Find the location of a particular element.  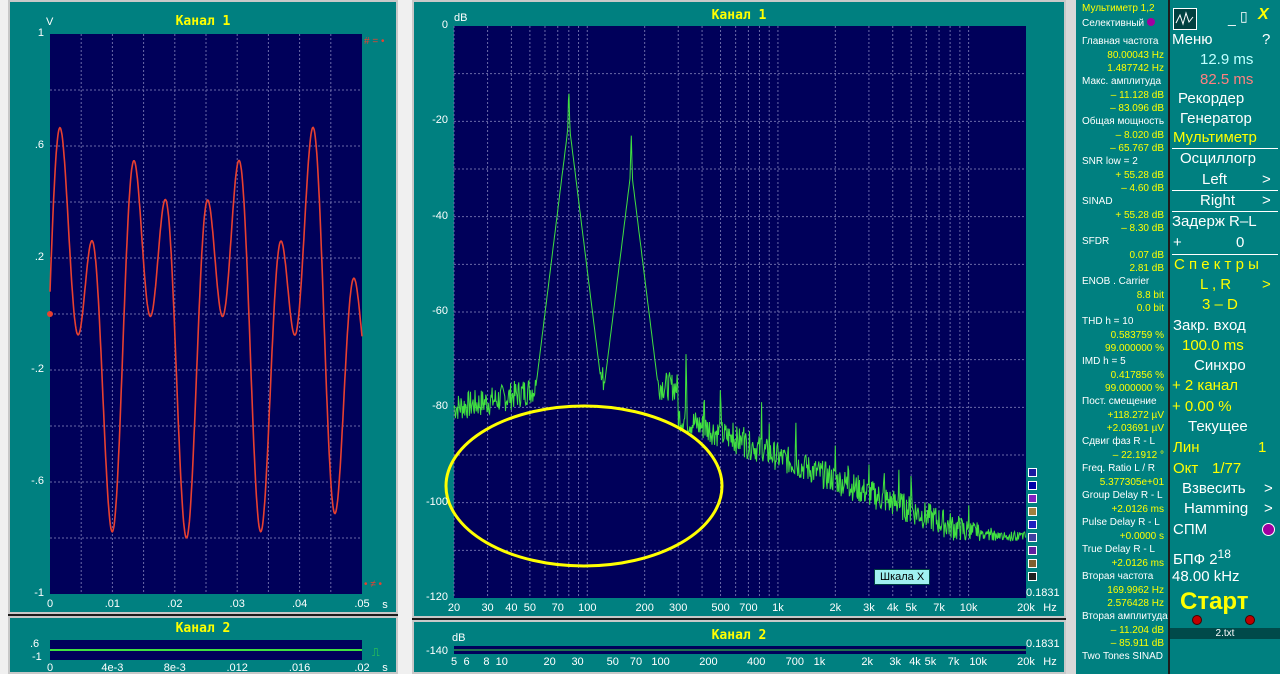

spectrum2-x-tick: 700 is located at coordinates (794, 662).